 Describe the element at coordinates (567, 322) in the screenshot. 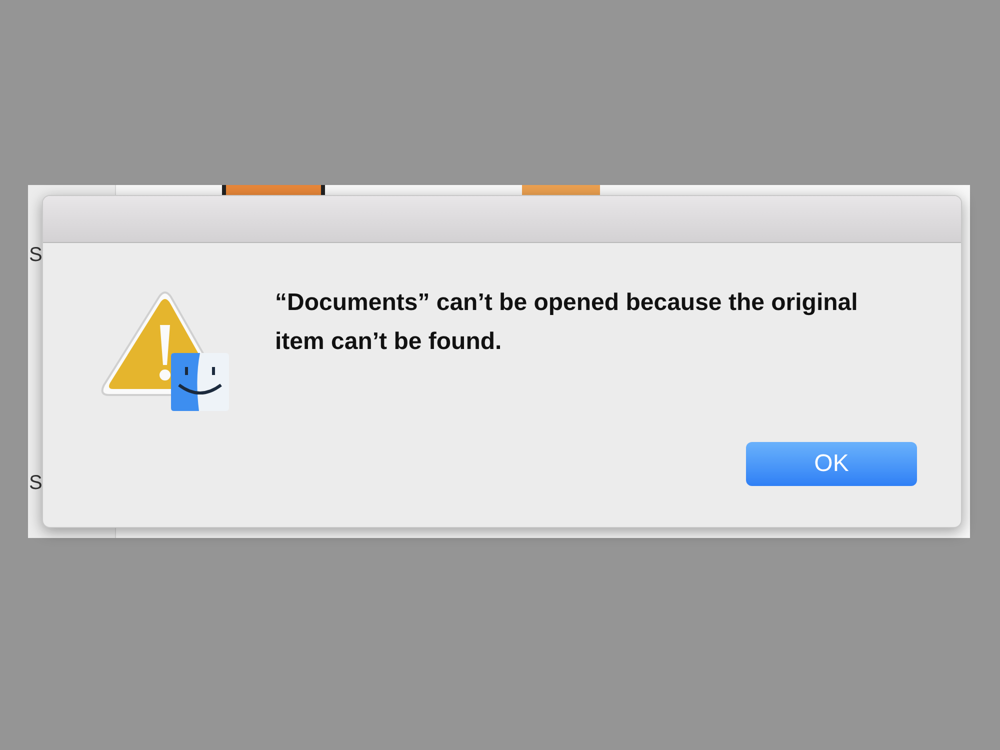

I see `alert-message: “Documents” can’t be opened because the original item can’t be found.` at that location.